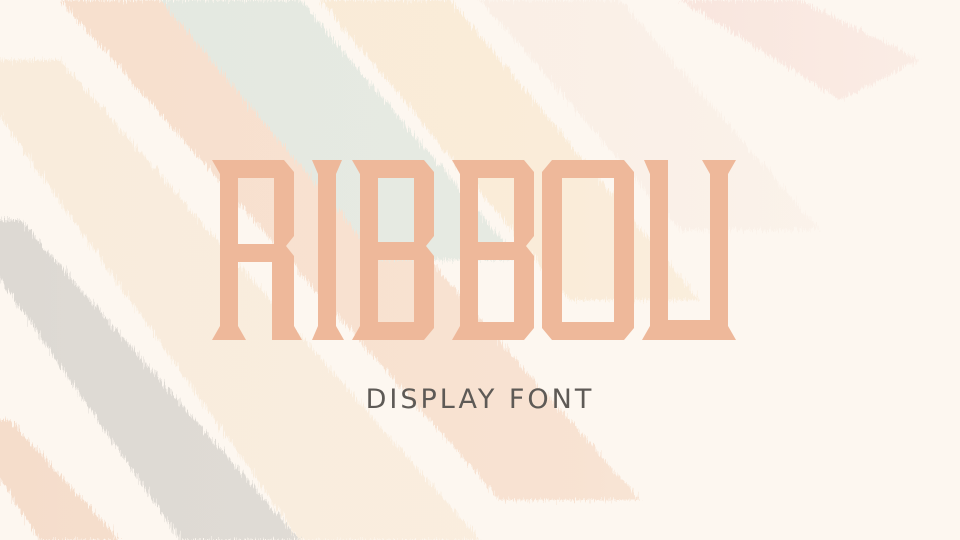 The height and width of the screenshot is (540, 960). What do you see at coordinates (493, 250) in the screenshot?
I see `letter-b2` at bounding box center [493, 250].